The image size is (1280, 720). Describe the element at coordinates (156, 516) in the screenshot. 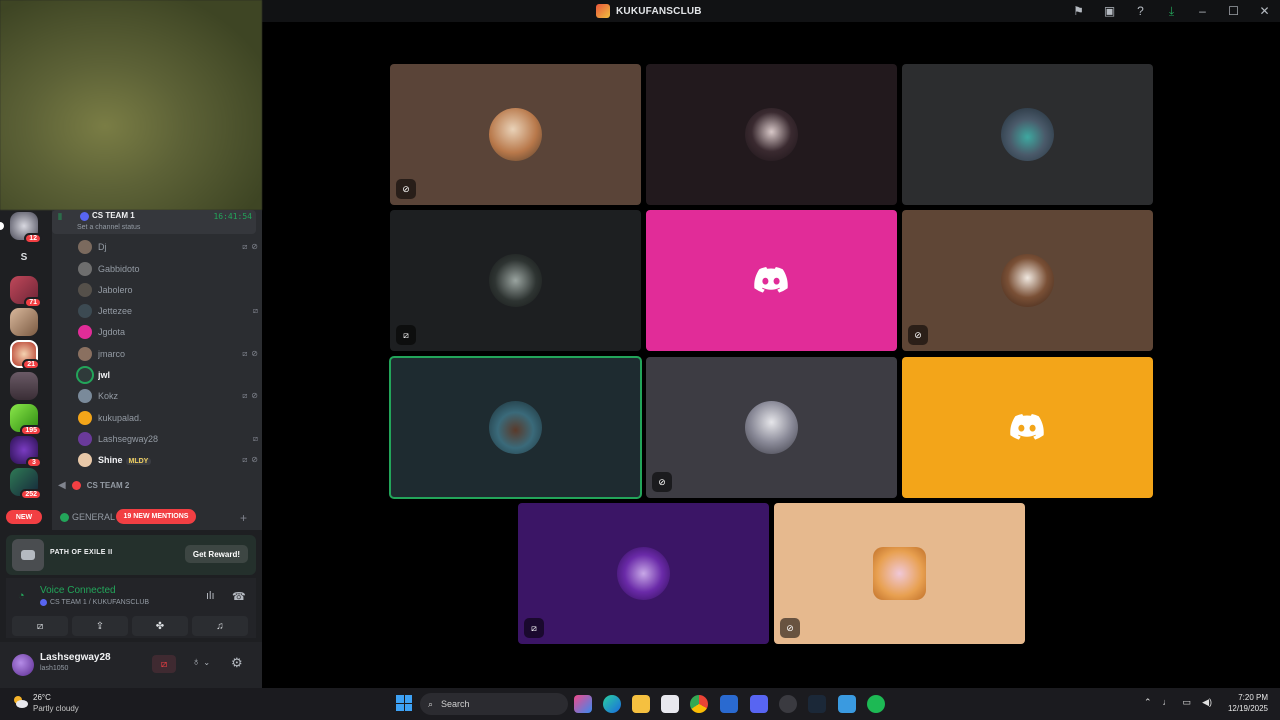

I see `new-mentions-badge: 19 NEW MENTIONS` at that location.